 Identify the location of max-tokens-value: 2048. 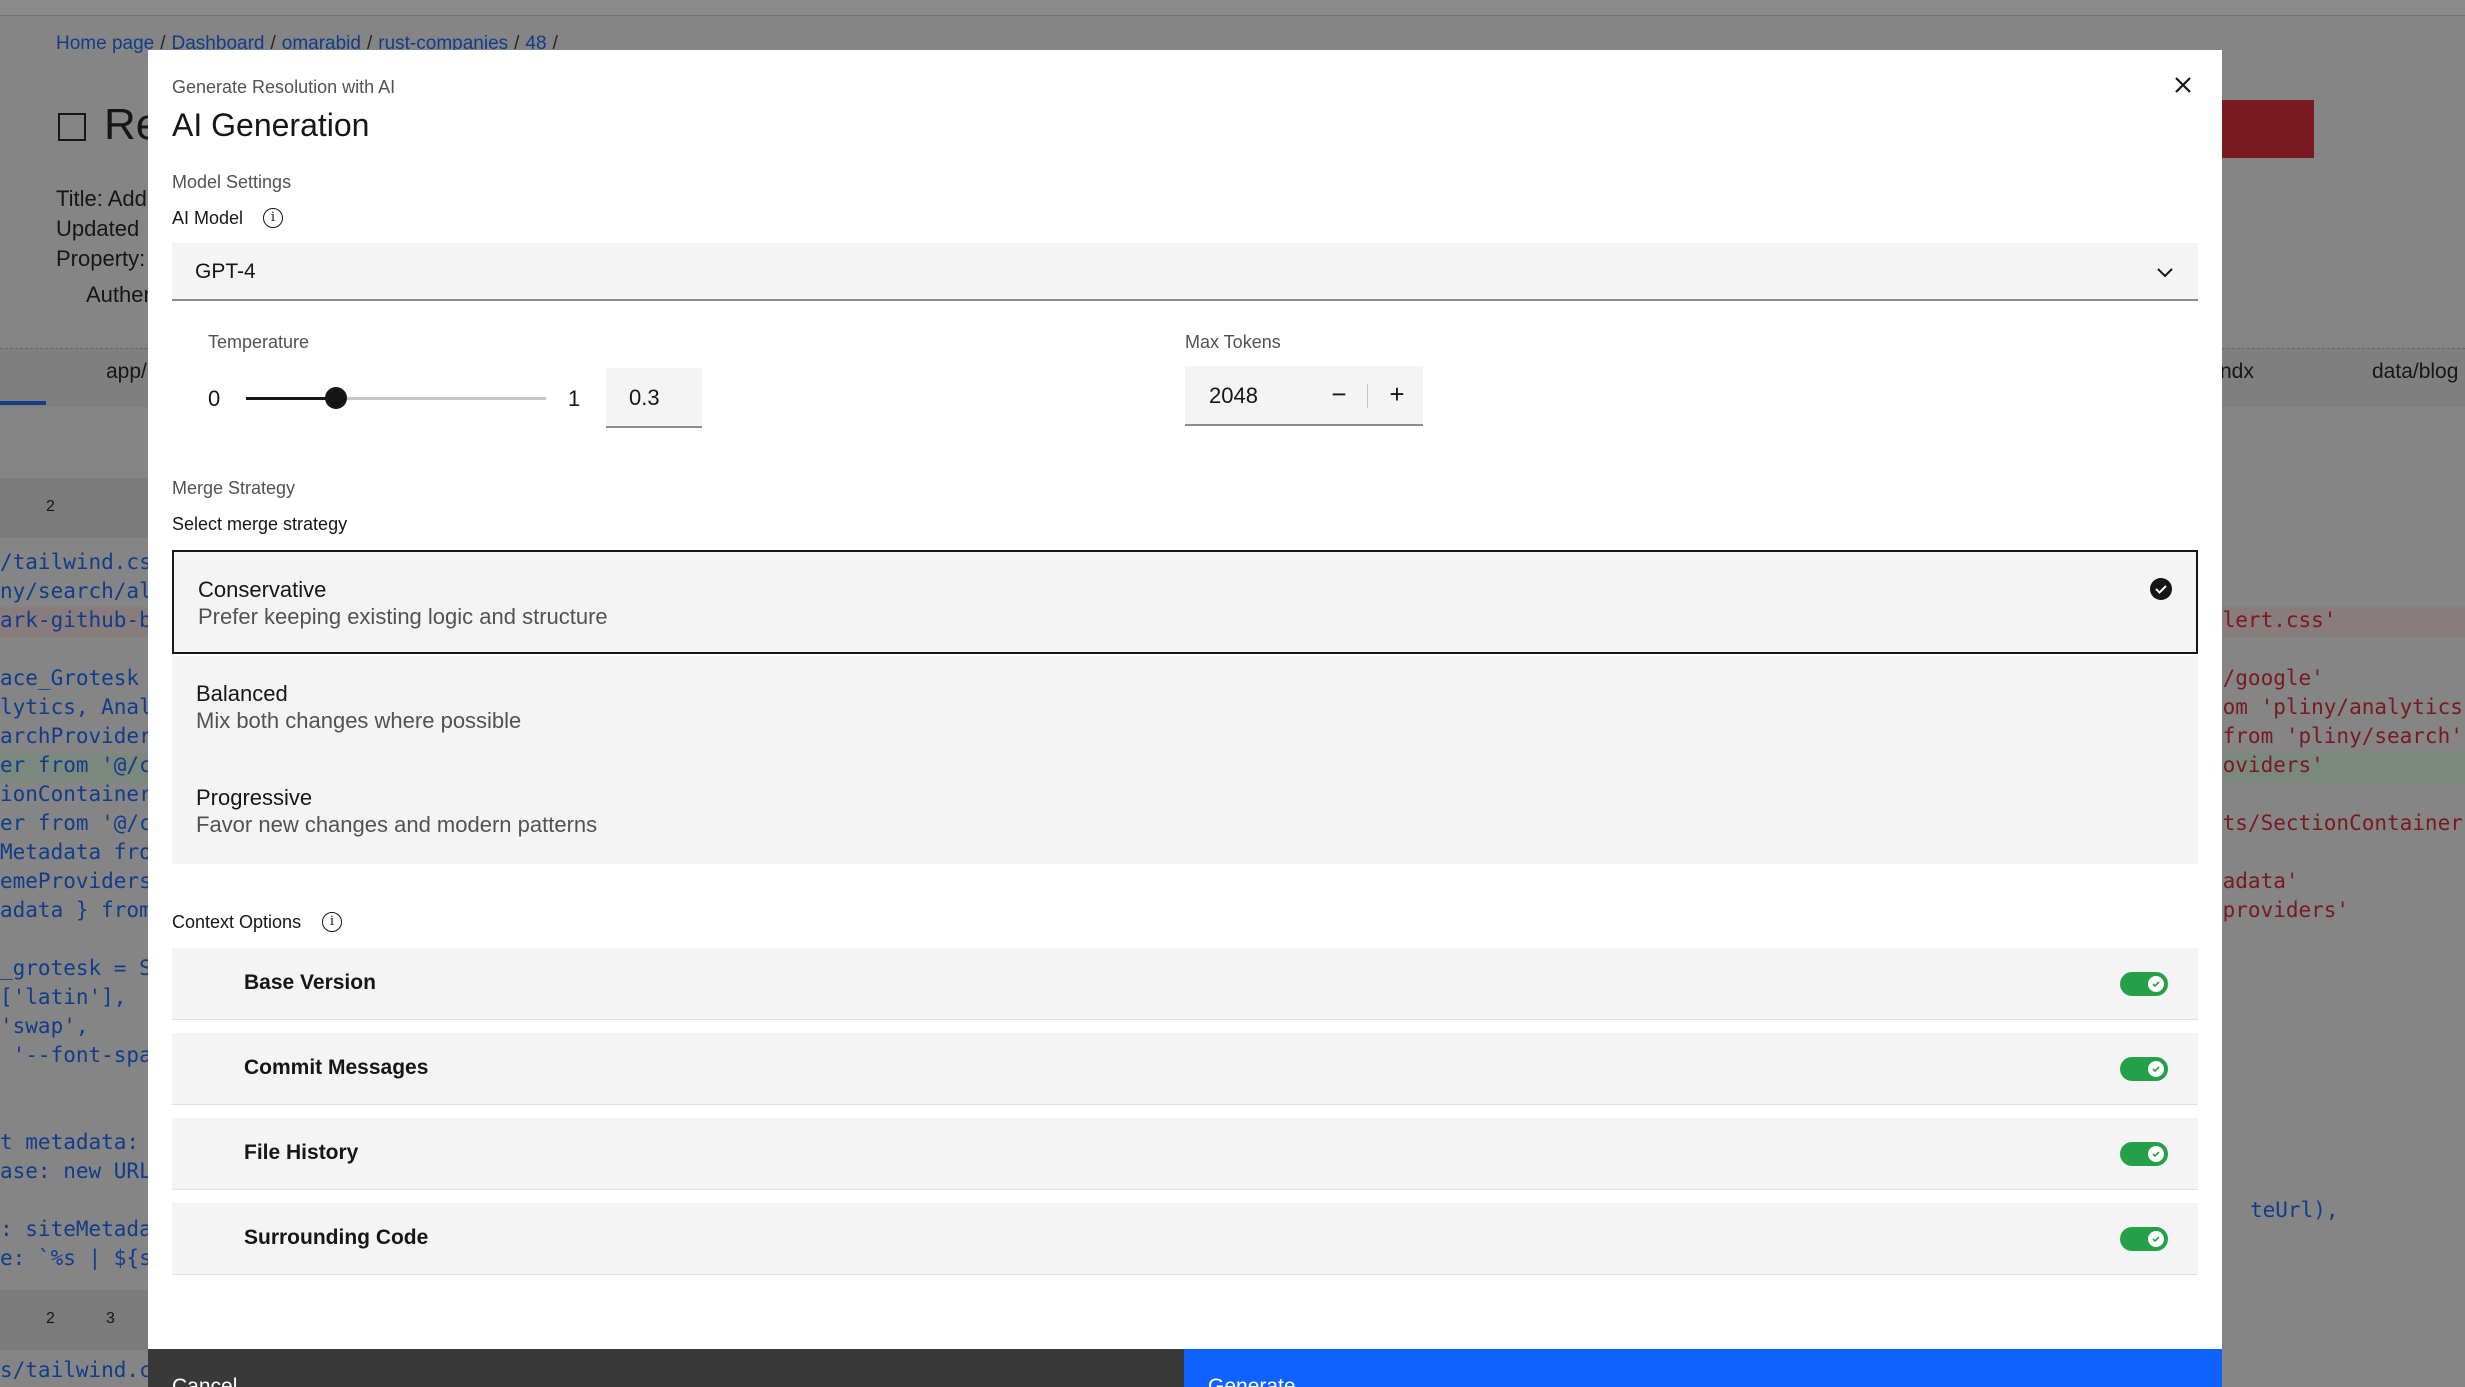
(1233, 396).